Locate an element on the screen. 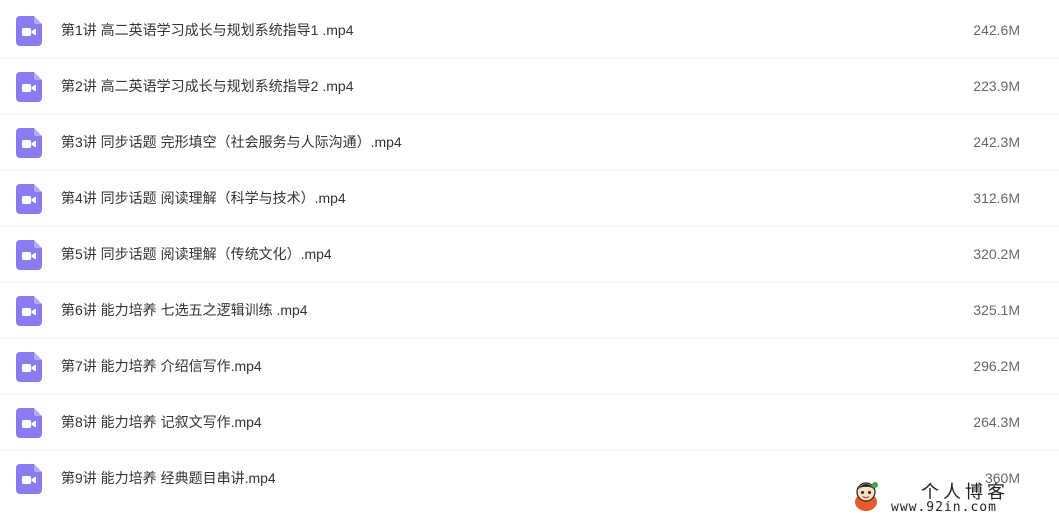 This screenshot has width=1059, height=526. file-name: 第5讲 同步话题 阅读理解（传统文化）.mp4 is located at coordinates (196, 254).